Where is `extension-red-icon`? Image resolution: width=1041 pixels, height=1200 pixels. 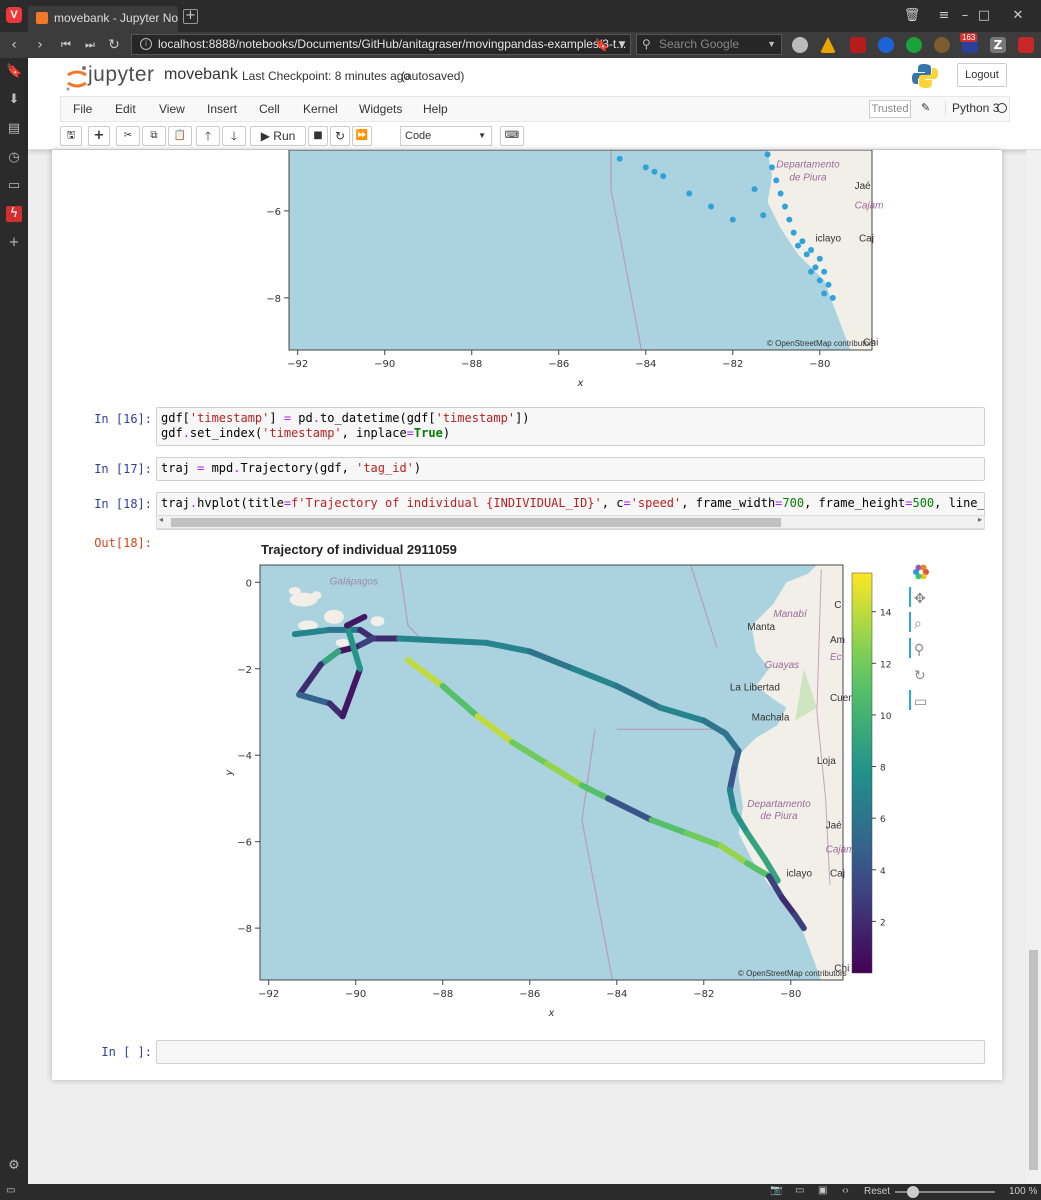 extension-red-icon is located at coordinates (1026, 45).